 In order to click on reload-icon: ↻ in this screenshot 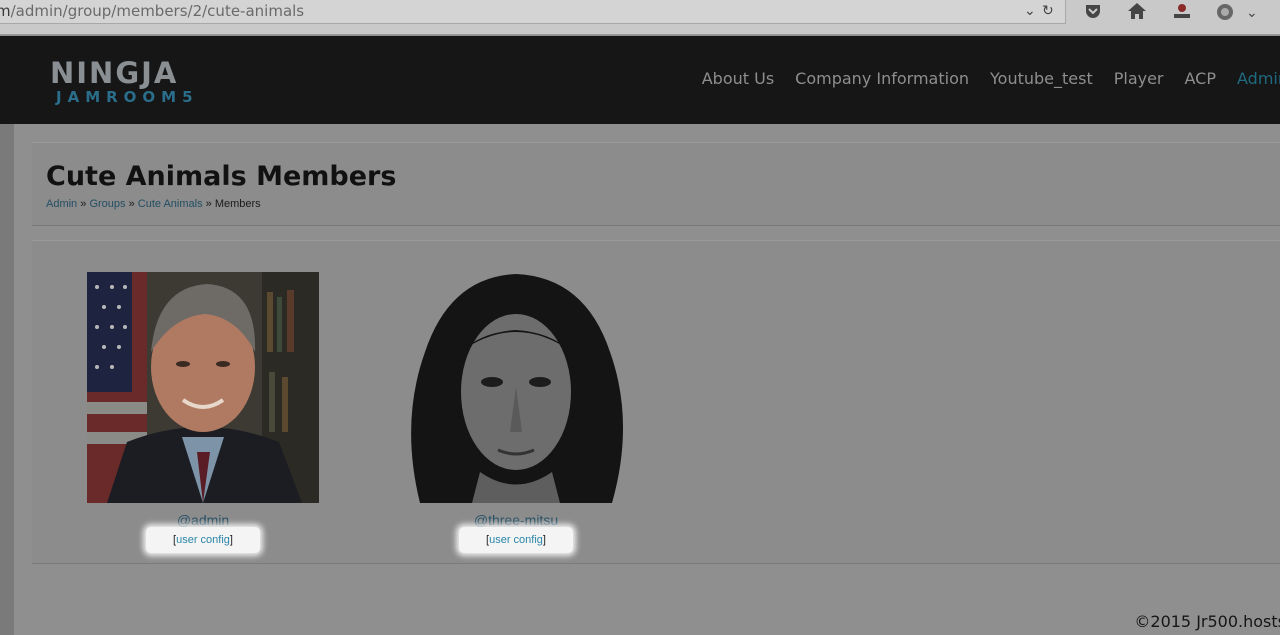, I will do `click(1048, 10)`.